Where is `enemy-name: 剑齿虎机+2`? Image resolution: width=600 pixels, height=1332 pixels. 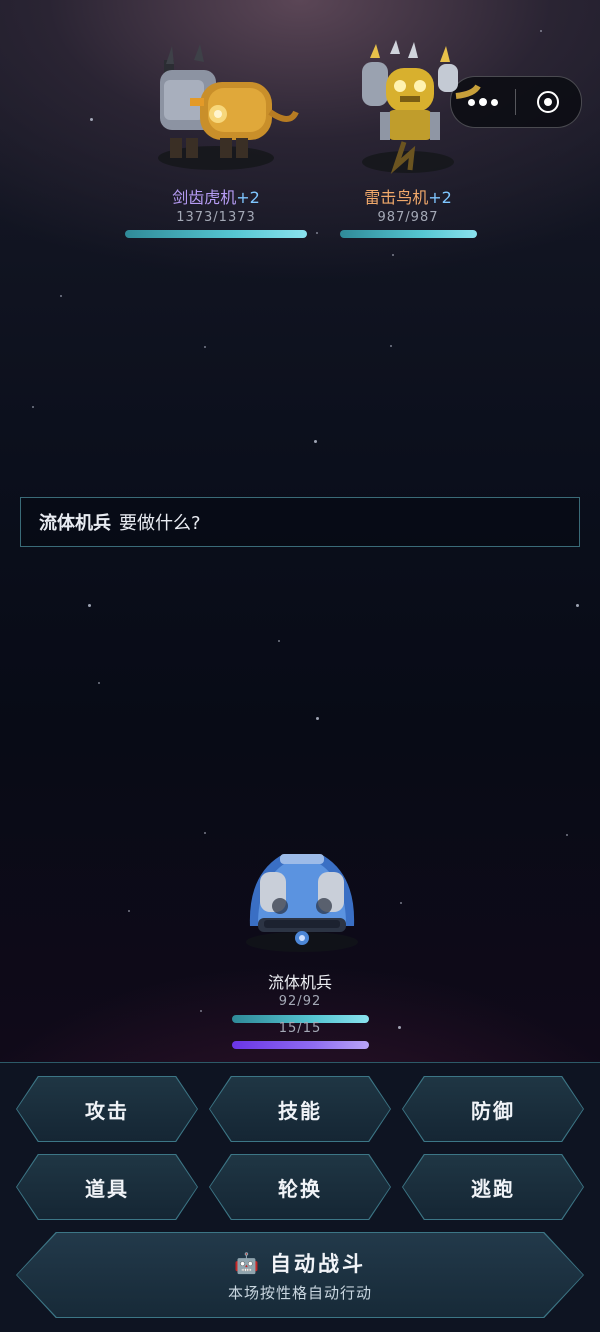 enemy-name: 剑齿虎机+2 is located at coordinates (216, 196).